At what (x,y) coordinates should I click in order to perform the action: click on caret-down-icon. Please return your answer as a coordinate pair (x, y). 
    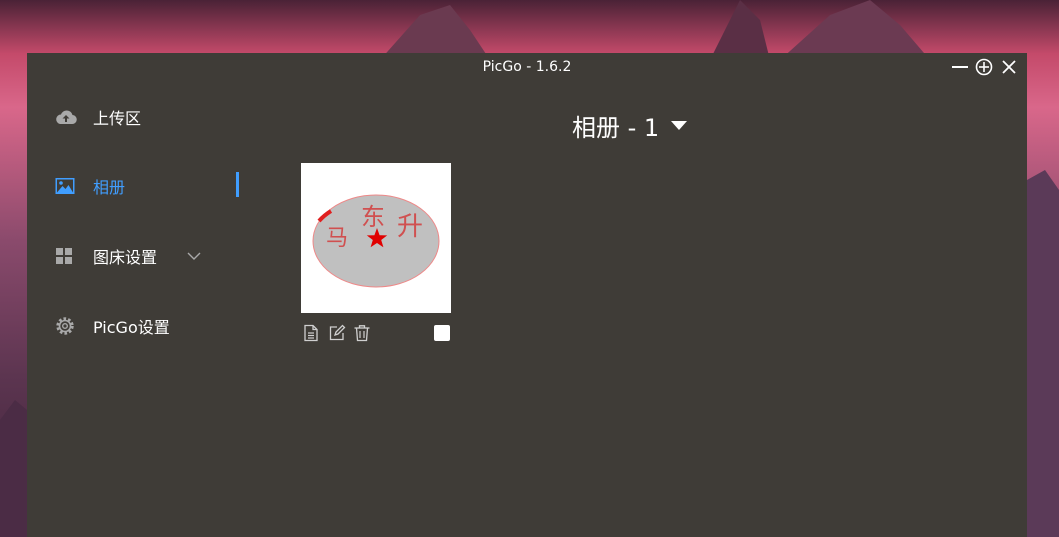
    Looking at the image, I should click on (679, 125).